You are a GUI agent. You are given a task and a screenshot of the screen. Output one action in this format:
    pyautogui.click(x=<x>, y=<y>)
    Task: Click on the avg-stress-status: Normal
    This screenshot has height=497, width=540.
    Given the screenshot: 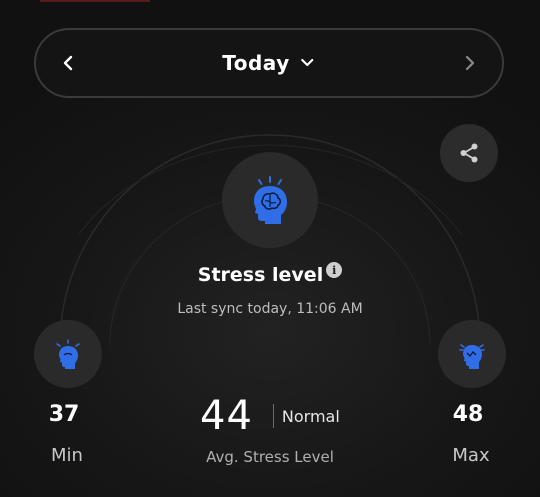 What is the action you would take?
    pyautogui.click(x=310, y=416)
    